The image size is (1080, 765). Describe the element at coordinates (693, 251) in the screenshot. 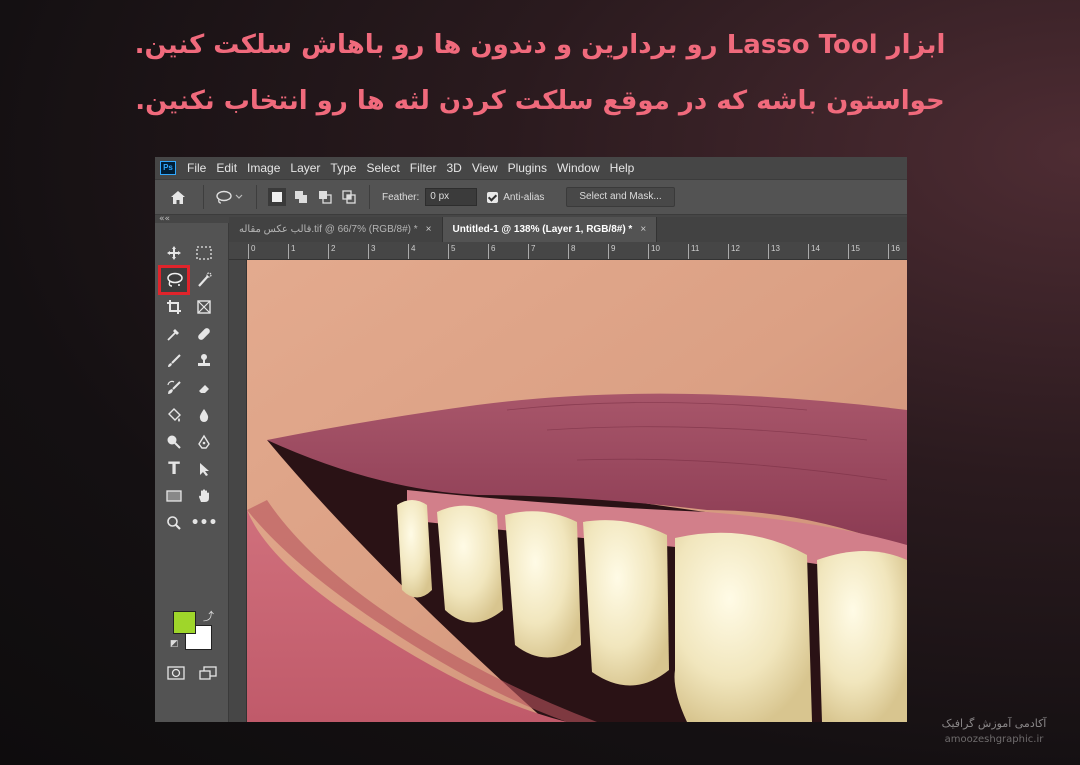

I see `ruler-tick-label: 11` at that location.